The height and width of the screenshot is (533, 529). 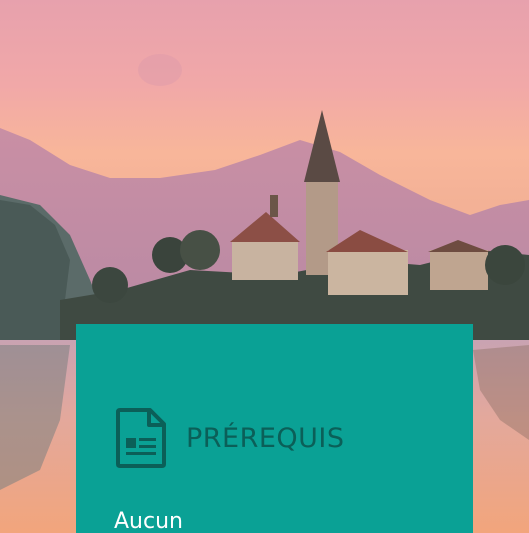 I want to click on card-header: PRÉREQUIS, so click(x=230, y=438).